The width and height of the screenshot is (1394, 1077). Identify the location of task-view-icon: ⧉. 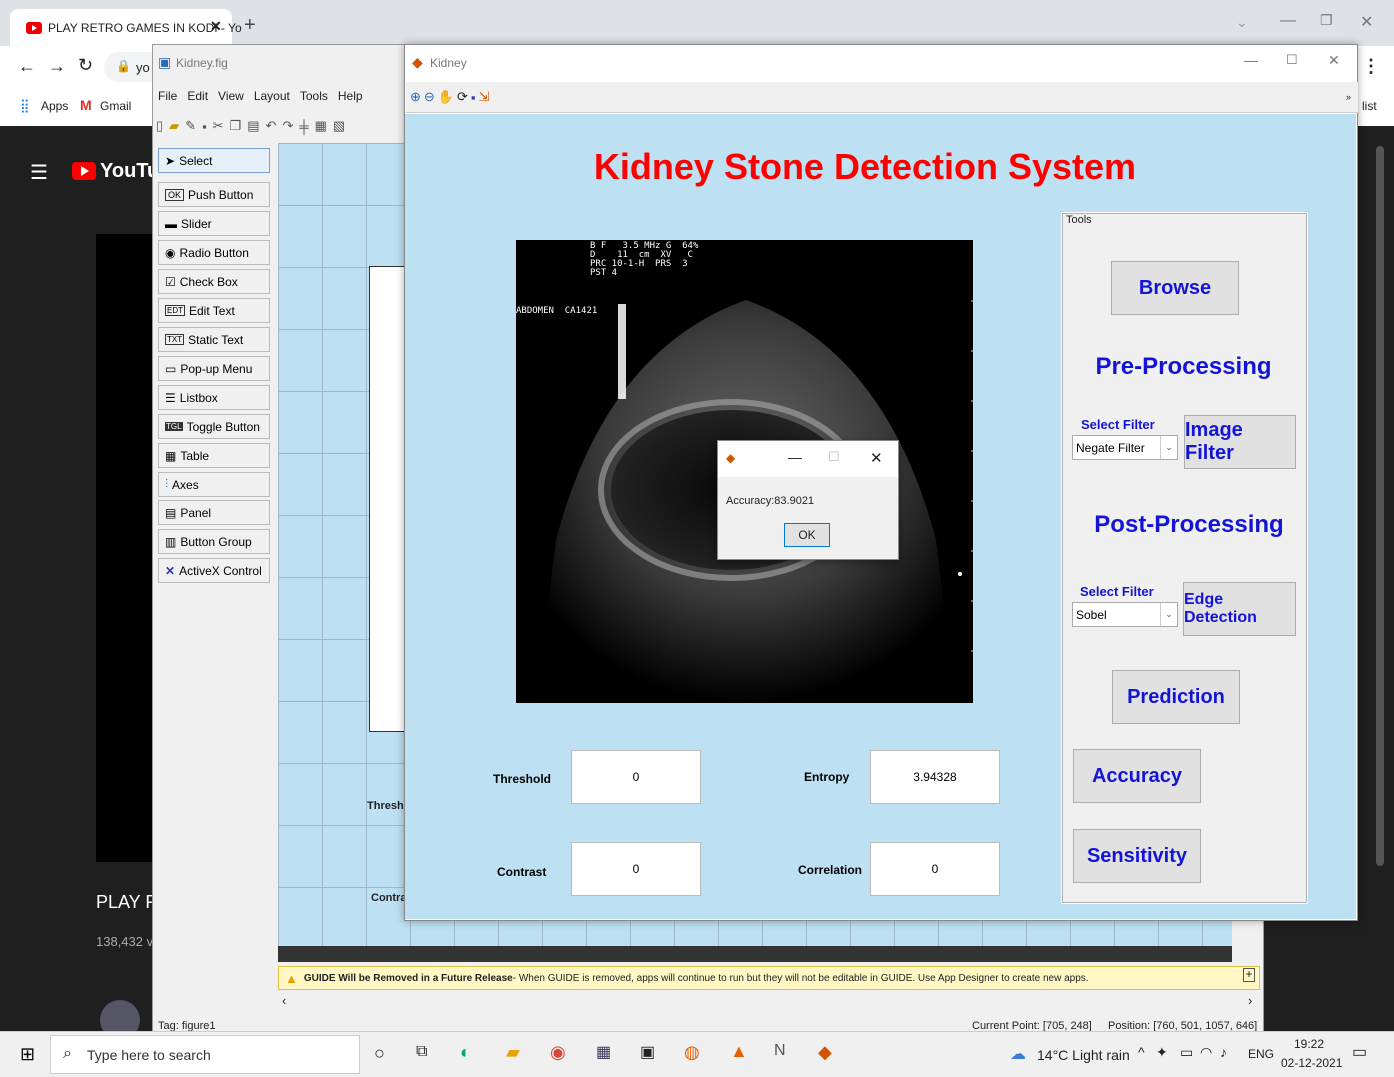
(421, 1052).